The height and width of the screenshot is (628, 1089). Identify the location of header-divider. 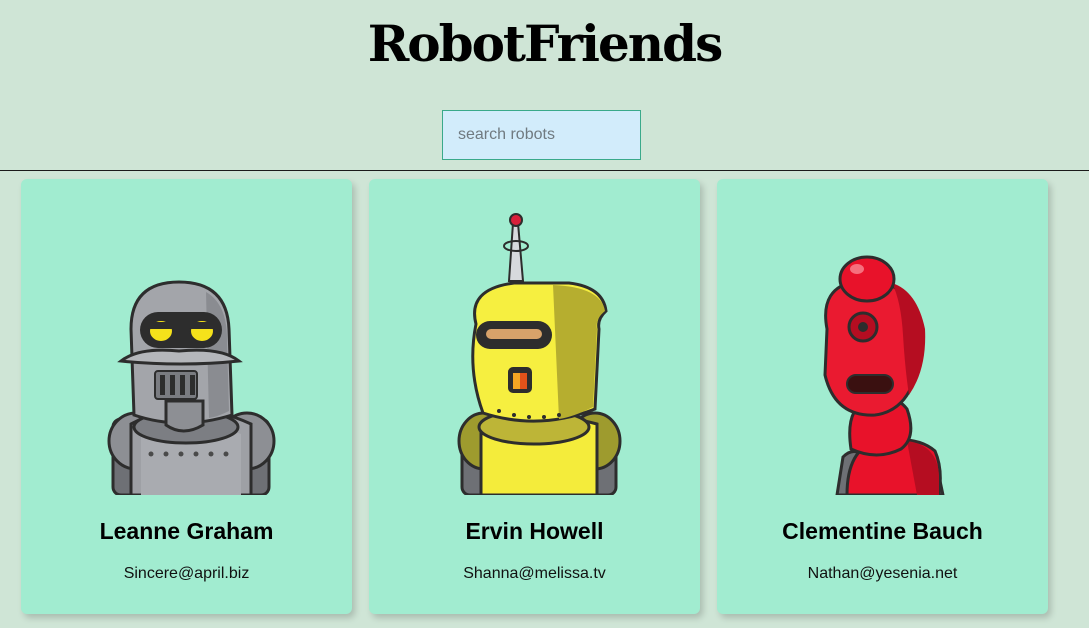
(544, 170).